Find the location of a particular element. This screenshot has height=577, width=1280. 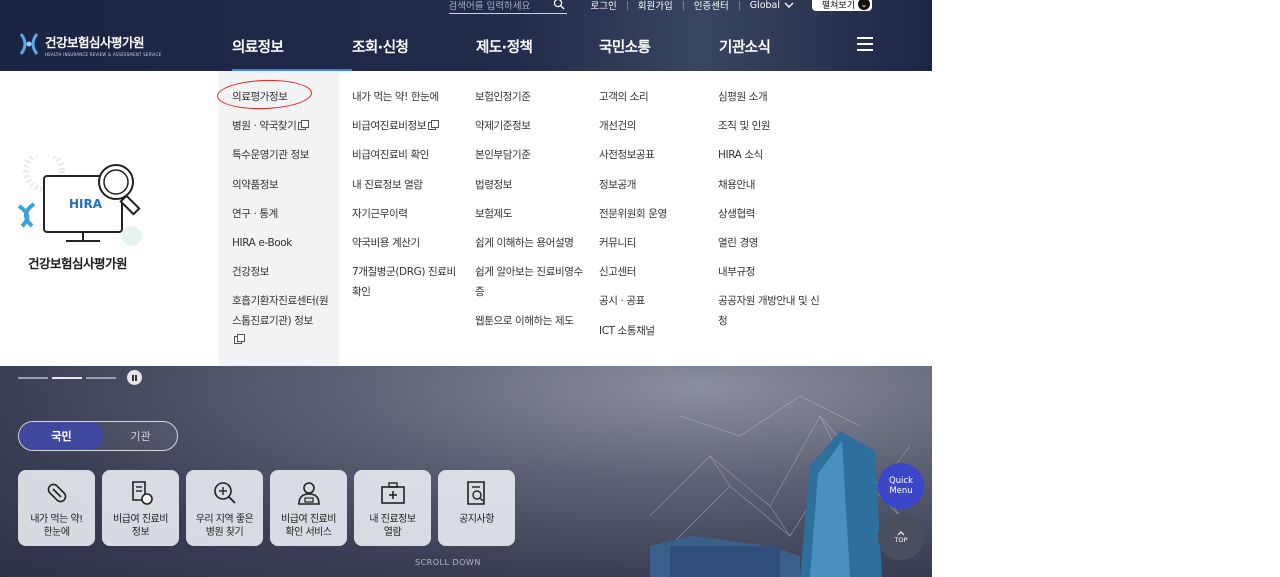

menu-item-info-disclosure: 정보공개 is located at coordinates (651, 186).